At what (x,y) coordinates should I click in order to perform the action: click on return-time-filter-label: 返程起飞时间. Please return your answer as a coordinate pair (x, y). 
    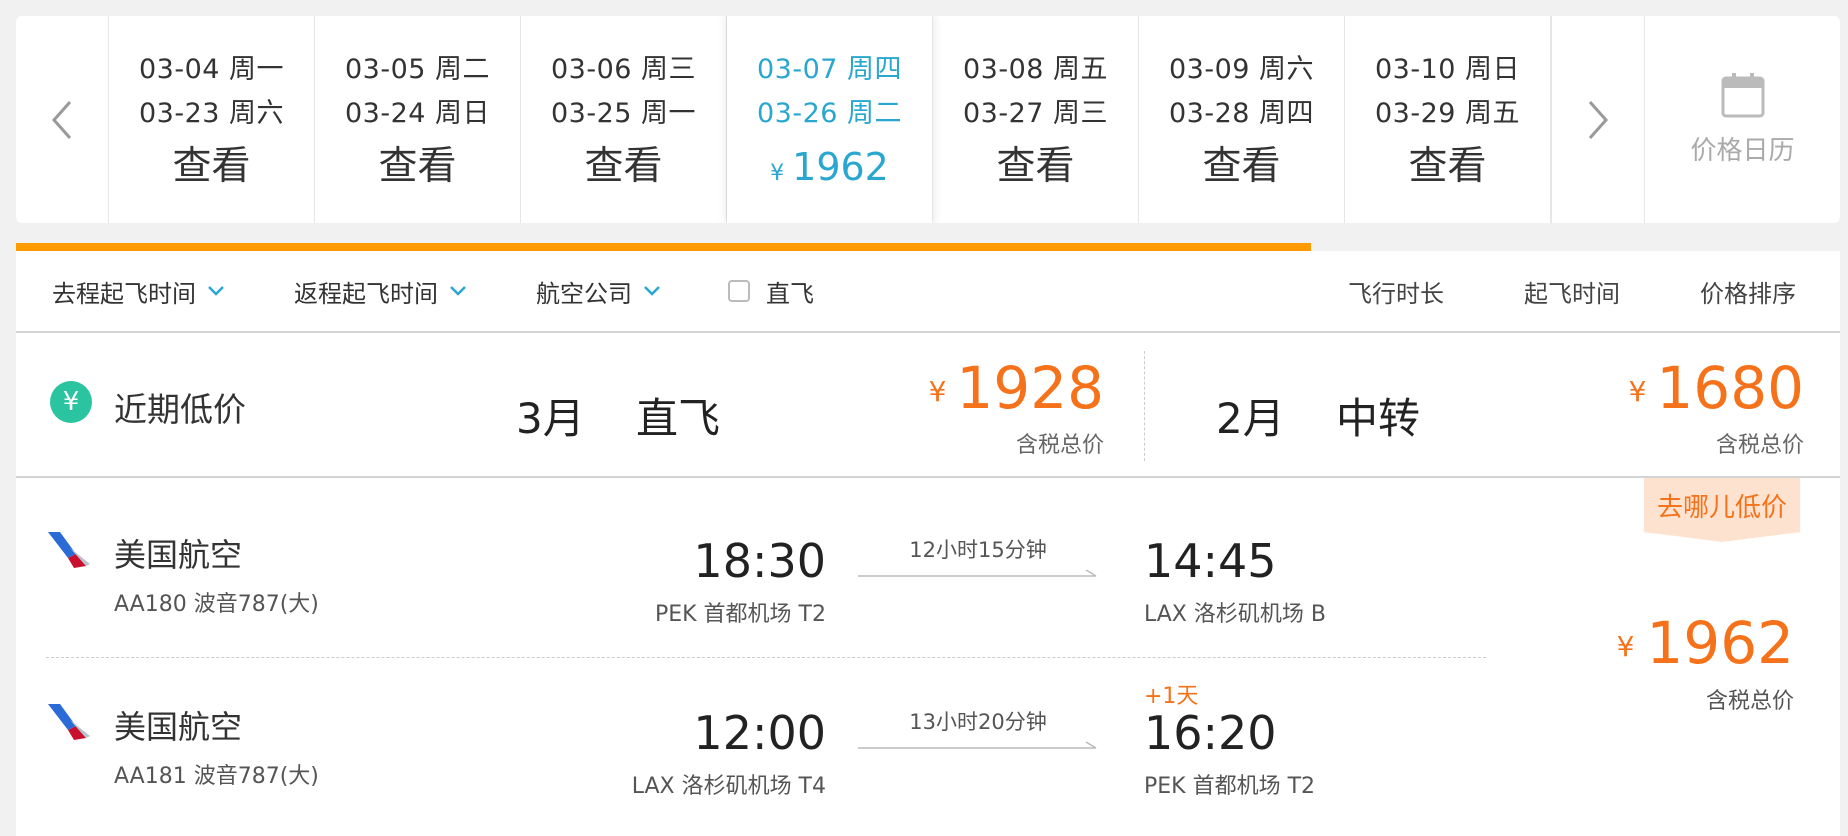
    Looking at the image, I should click on (366, 293).